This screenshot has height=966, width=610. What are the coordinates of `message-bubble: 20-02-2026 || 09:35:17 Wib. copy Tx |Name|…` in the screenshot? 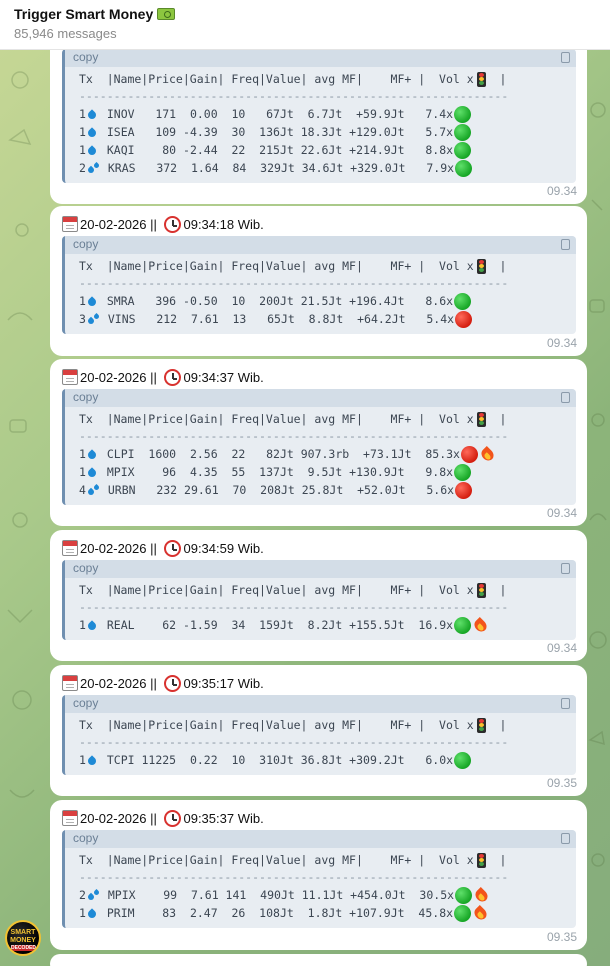 It's located at (318, 730).